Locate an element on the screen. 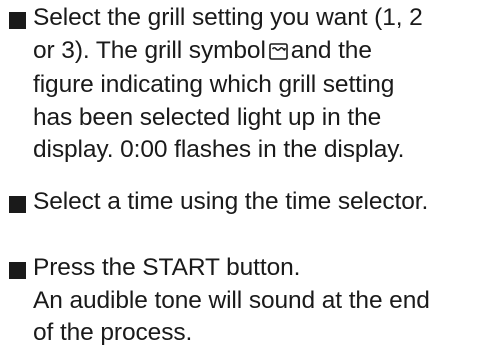 Image resolution: width=488 pixels, height=350 pixels. instruction-text: Select a time using the time selector. is located at coordinates (231, 201).